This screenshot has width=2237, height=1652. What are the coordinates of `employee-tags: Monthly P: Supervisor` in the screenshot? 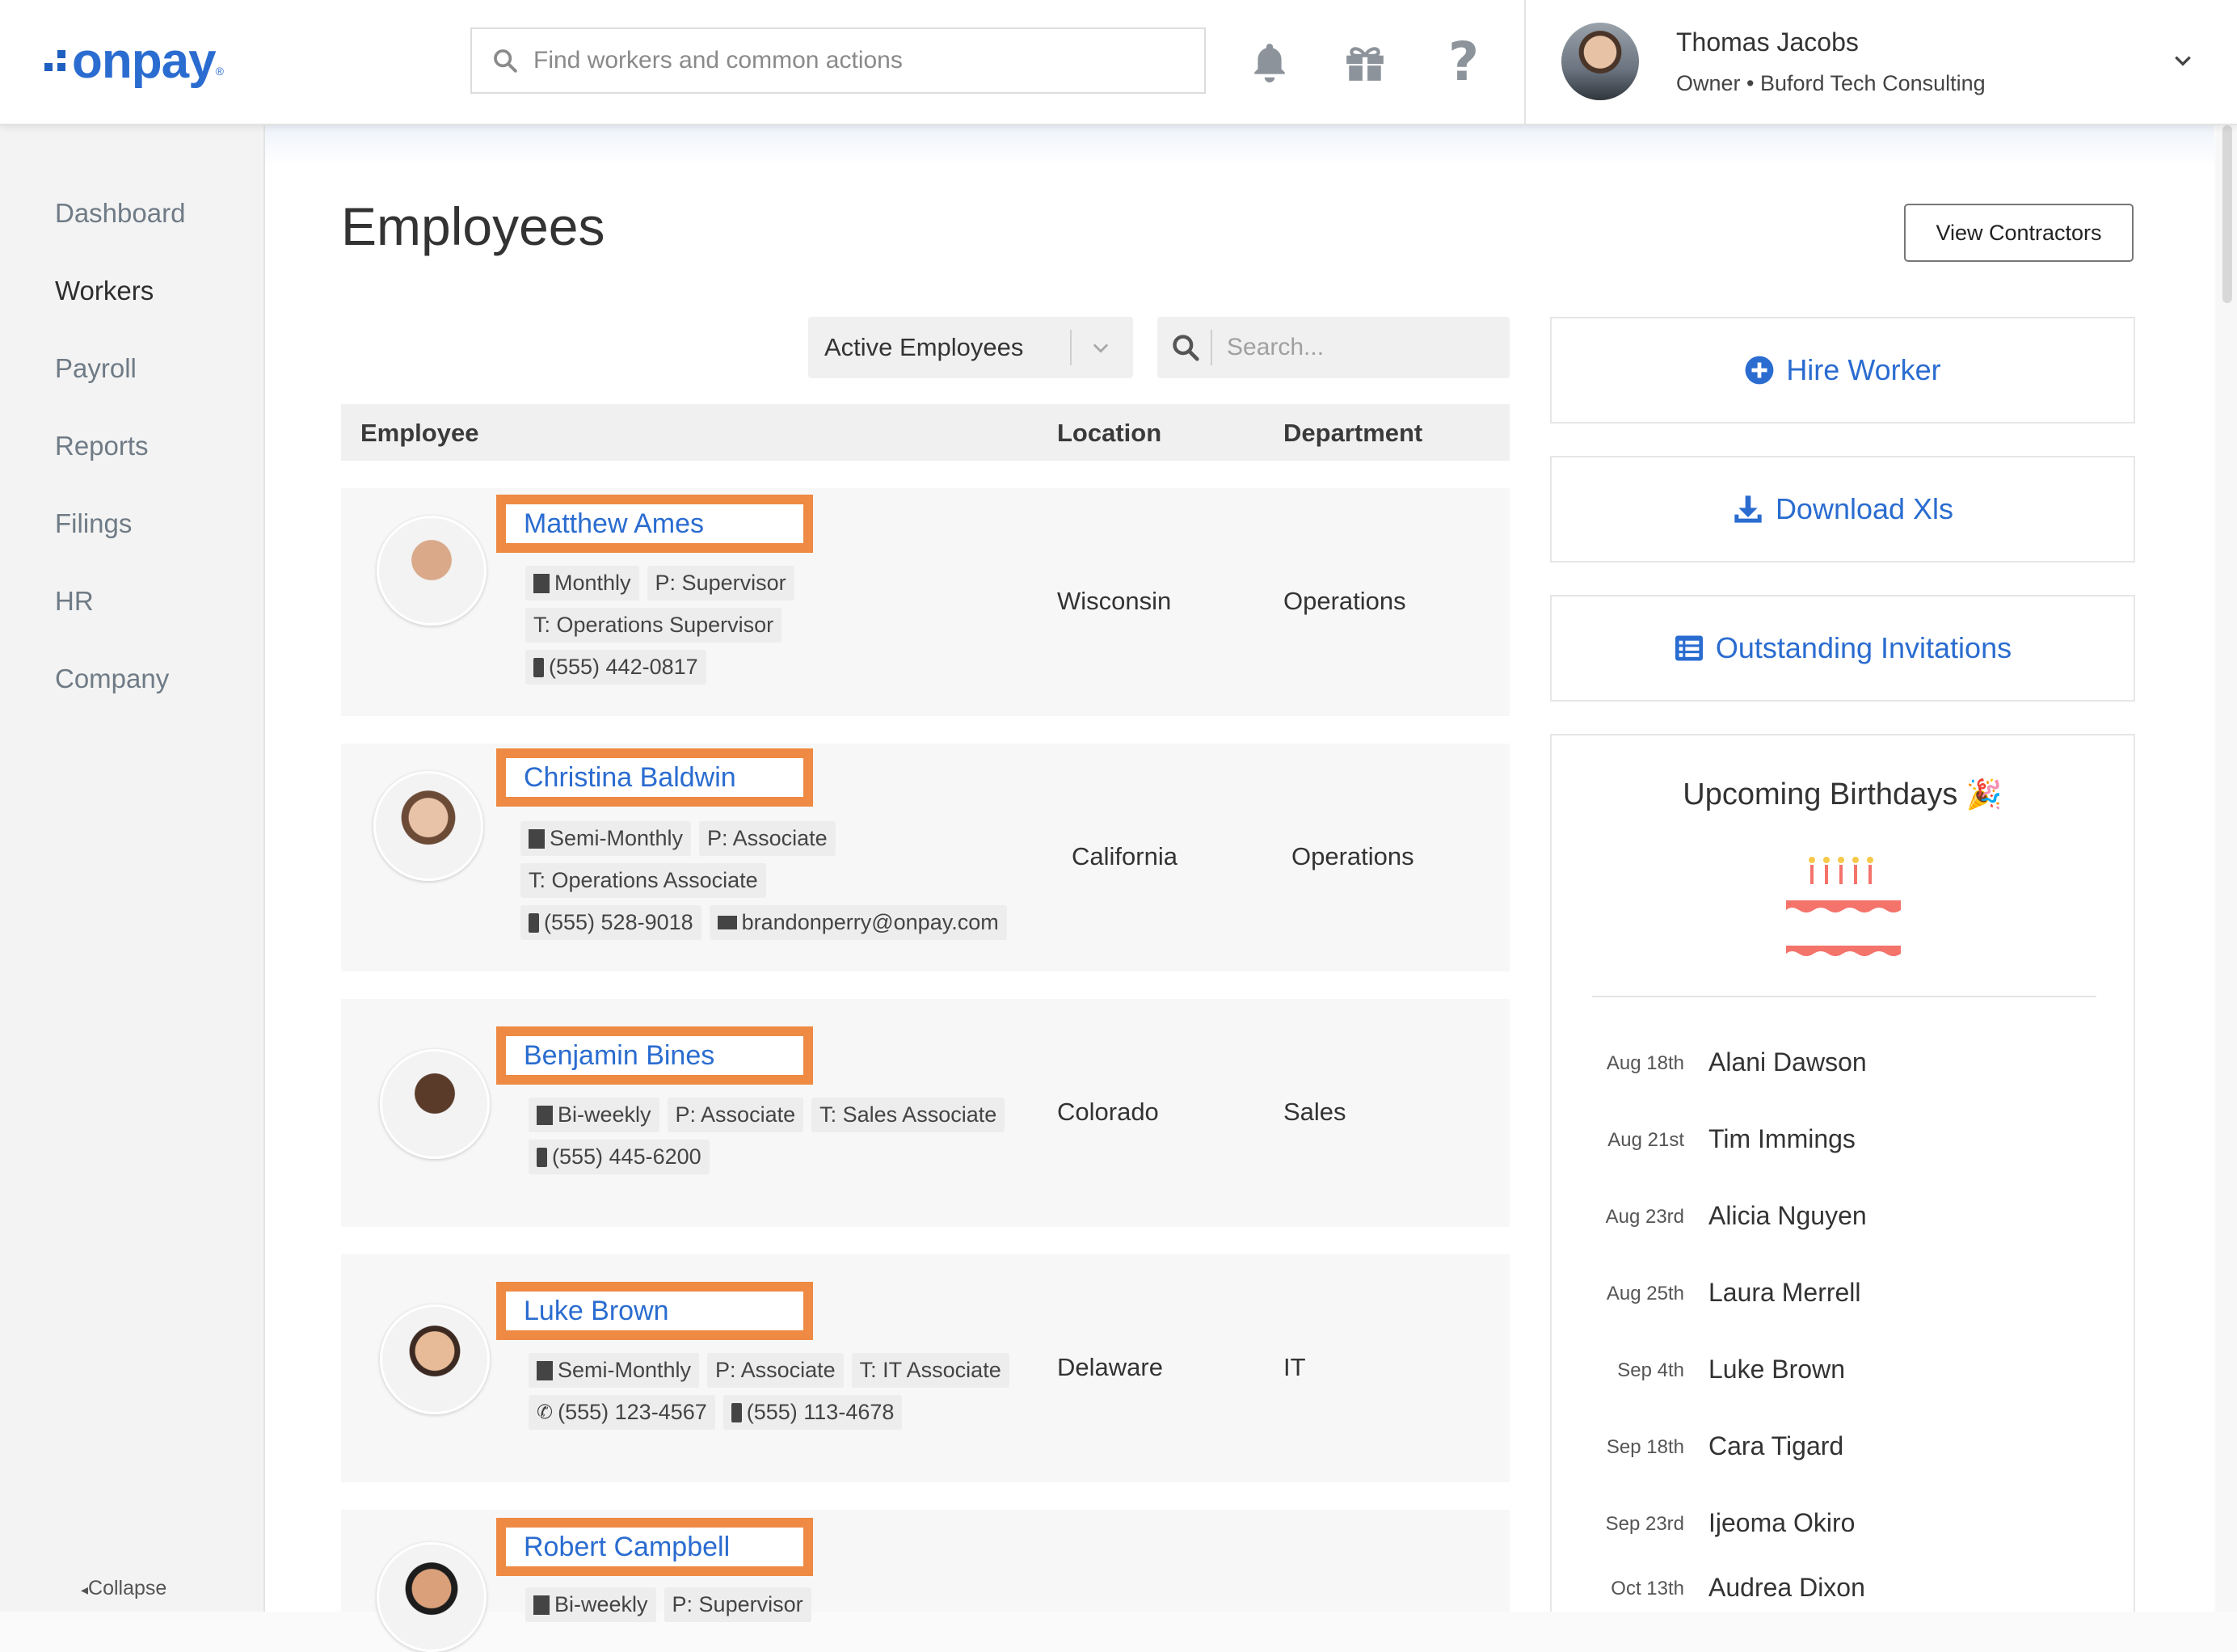 It's located at (659, 583).